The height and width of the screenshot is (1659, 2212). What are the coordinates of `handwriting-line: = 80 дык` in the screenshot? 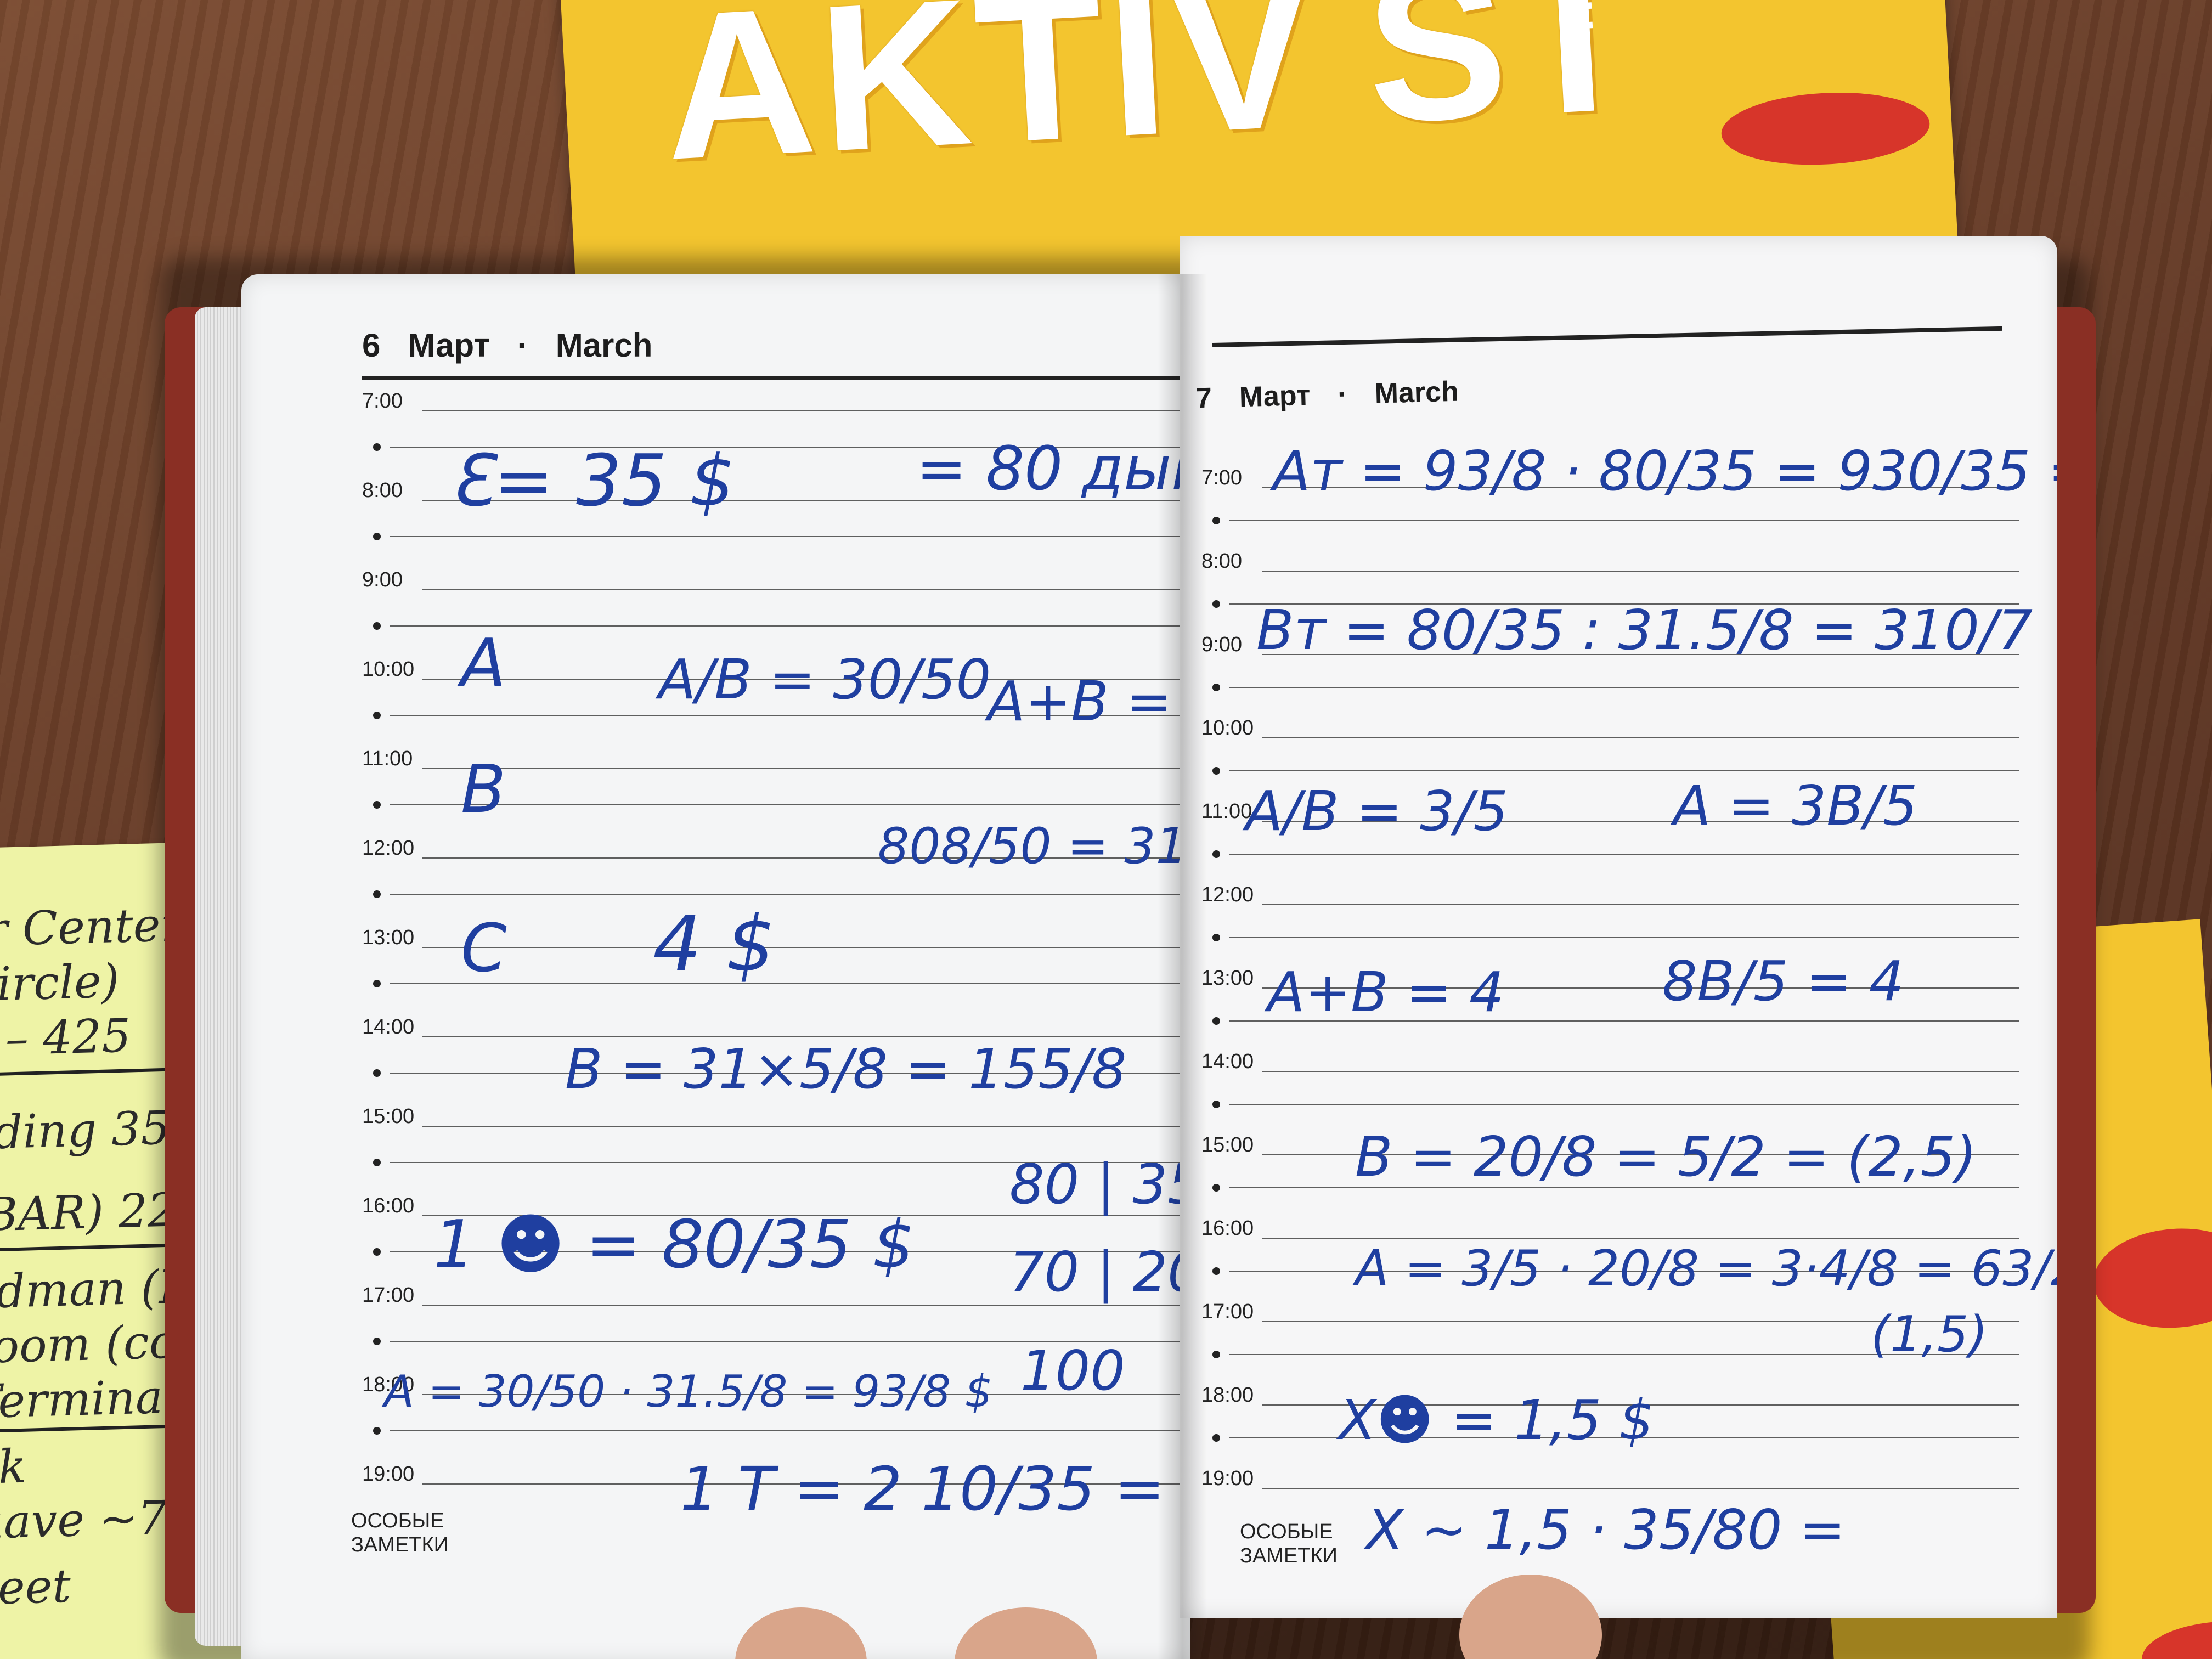 It's located at (1053, 468).